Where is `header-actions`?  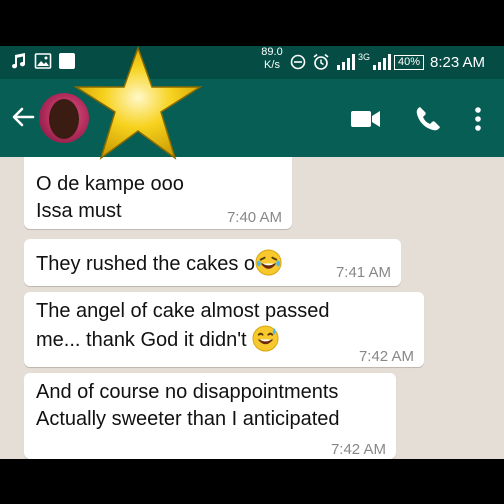 header-actions is located at coordinates (416, 119).